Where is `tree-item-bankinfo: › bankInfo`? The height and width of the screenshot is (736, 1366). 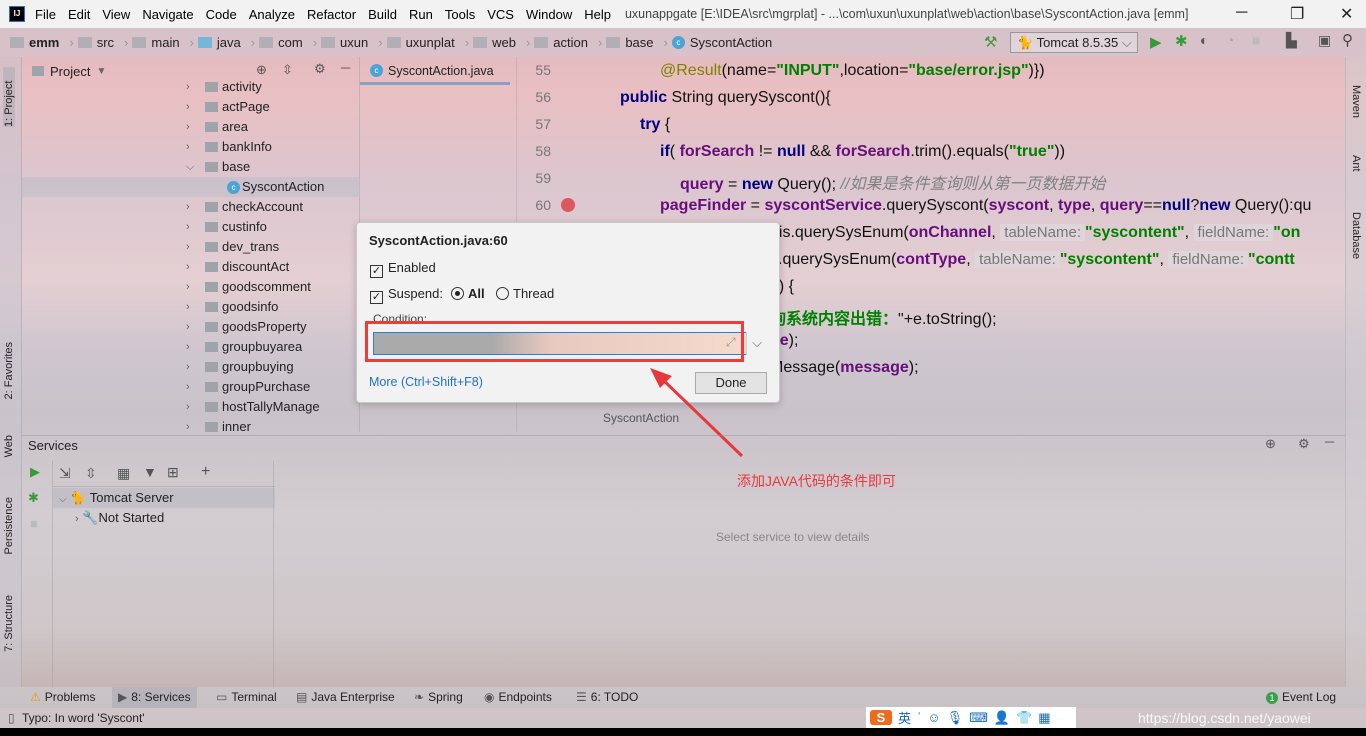
tree-item-bankinfo: › bankInfo is located at coordinates (191, 147).